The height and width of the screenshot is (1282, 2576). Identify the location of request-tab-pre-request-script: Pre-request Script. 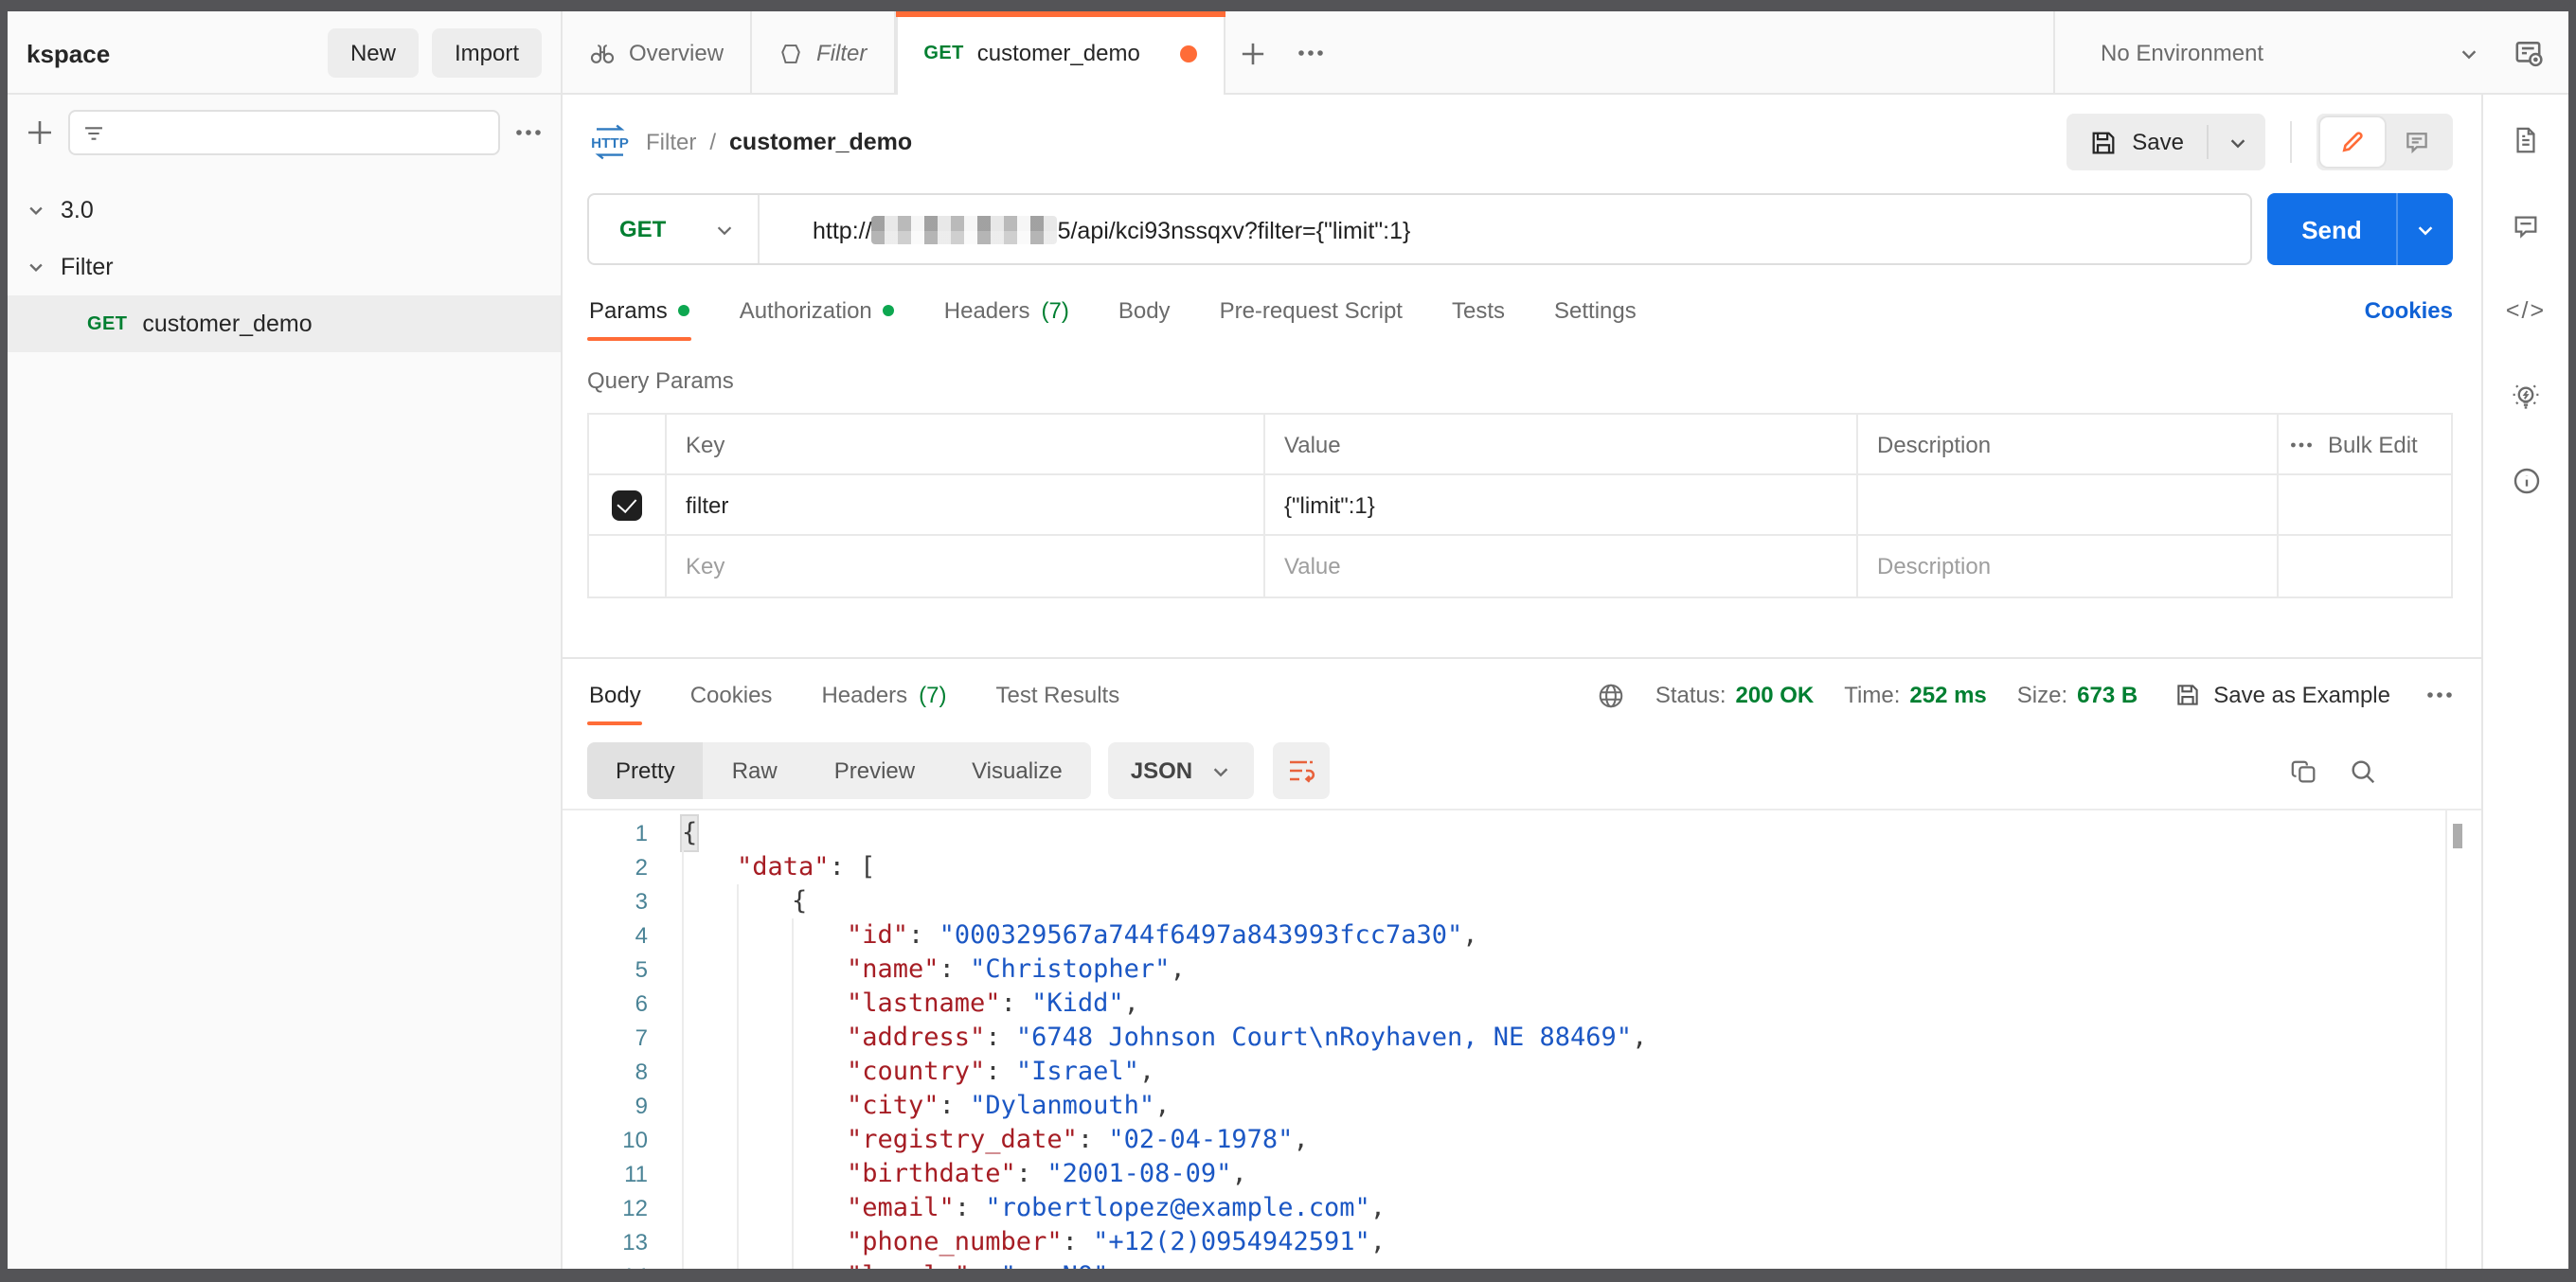
(1311, 311).